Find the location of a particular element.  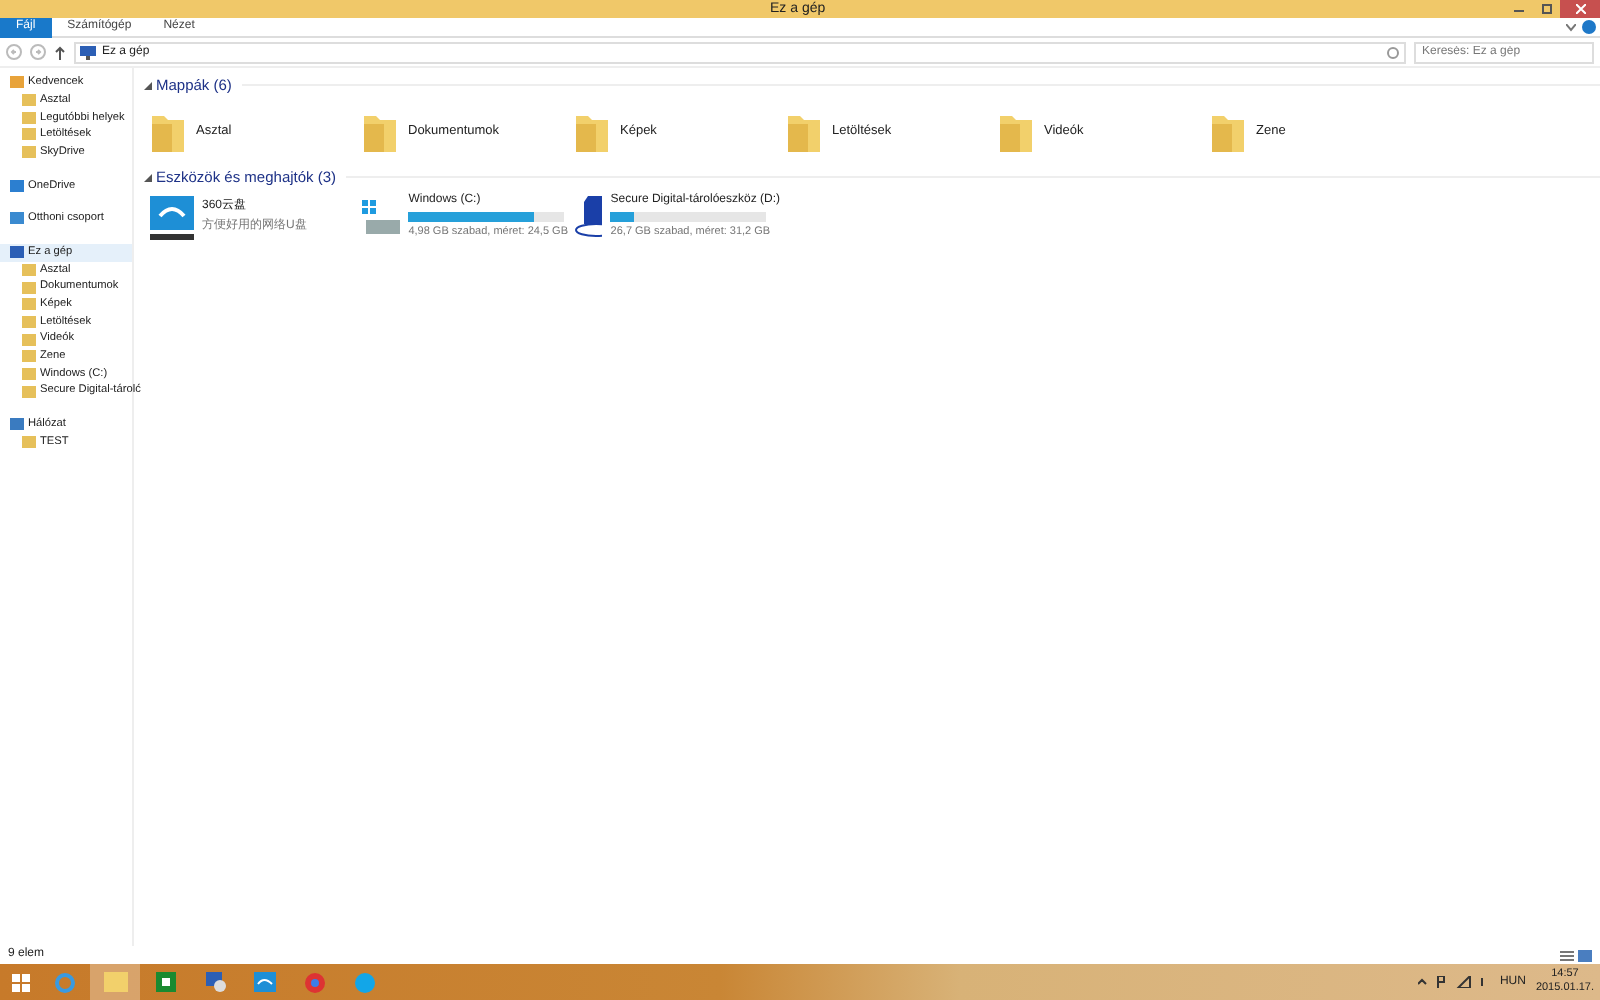

help-icon is located at coordinates (1589, 27).